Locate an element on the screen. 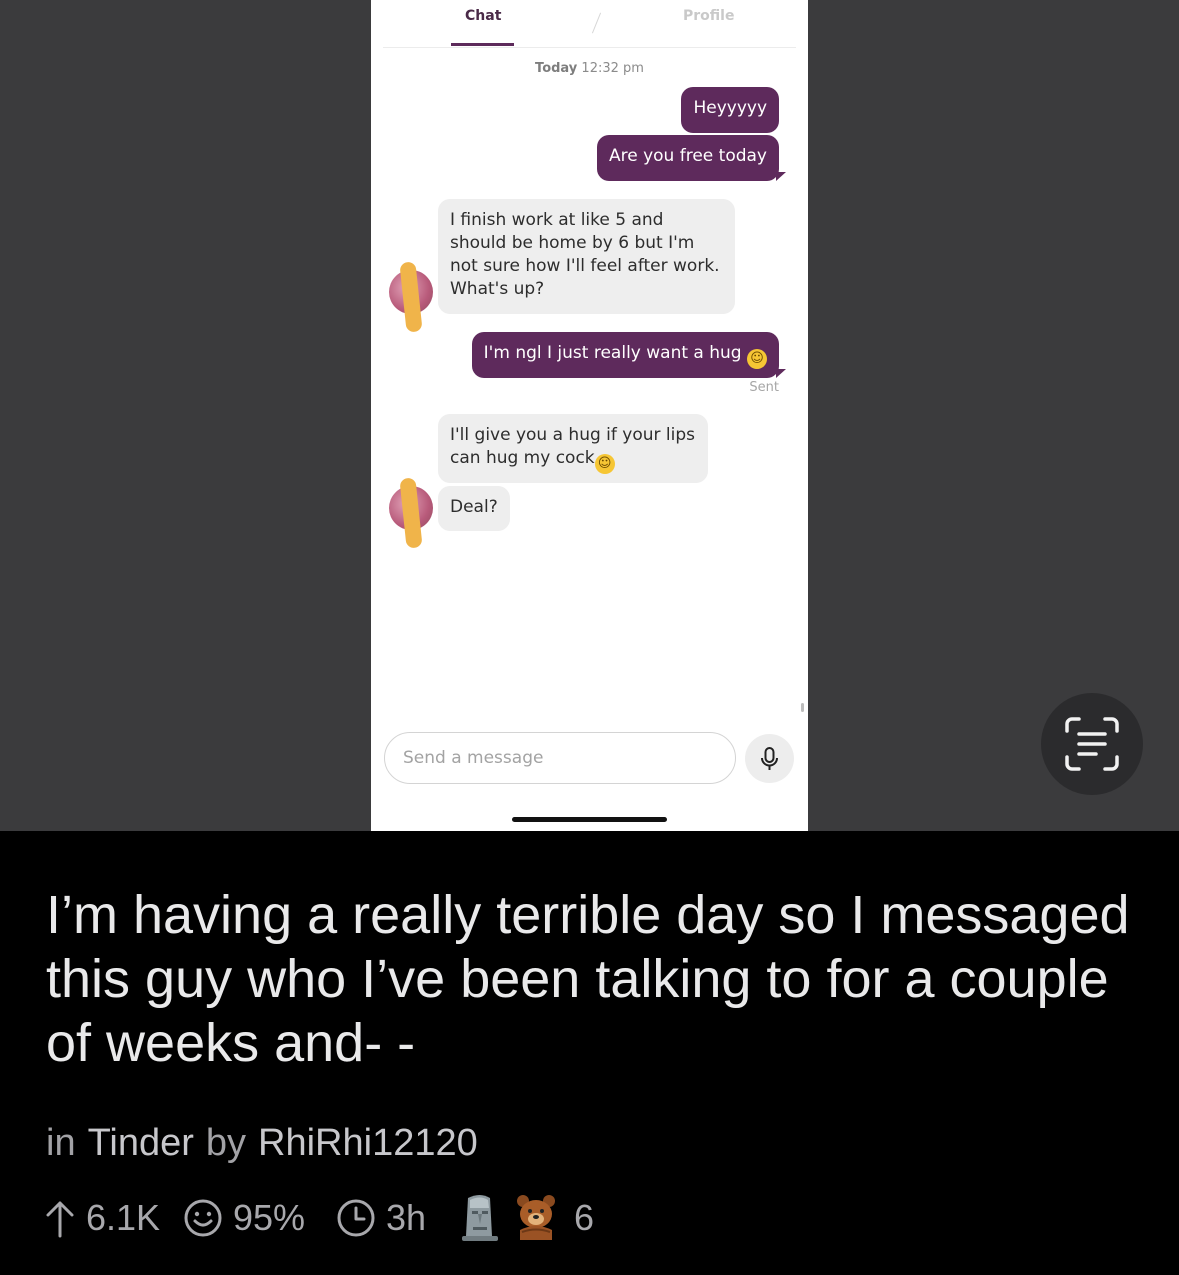 Image resolution: width=1179 pixels, height=1275 pixels. moai-award-icon is located at coordinates (480, 1217).